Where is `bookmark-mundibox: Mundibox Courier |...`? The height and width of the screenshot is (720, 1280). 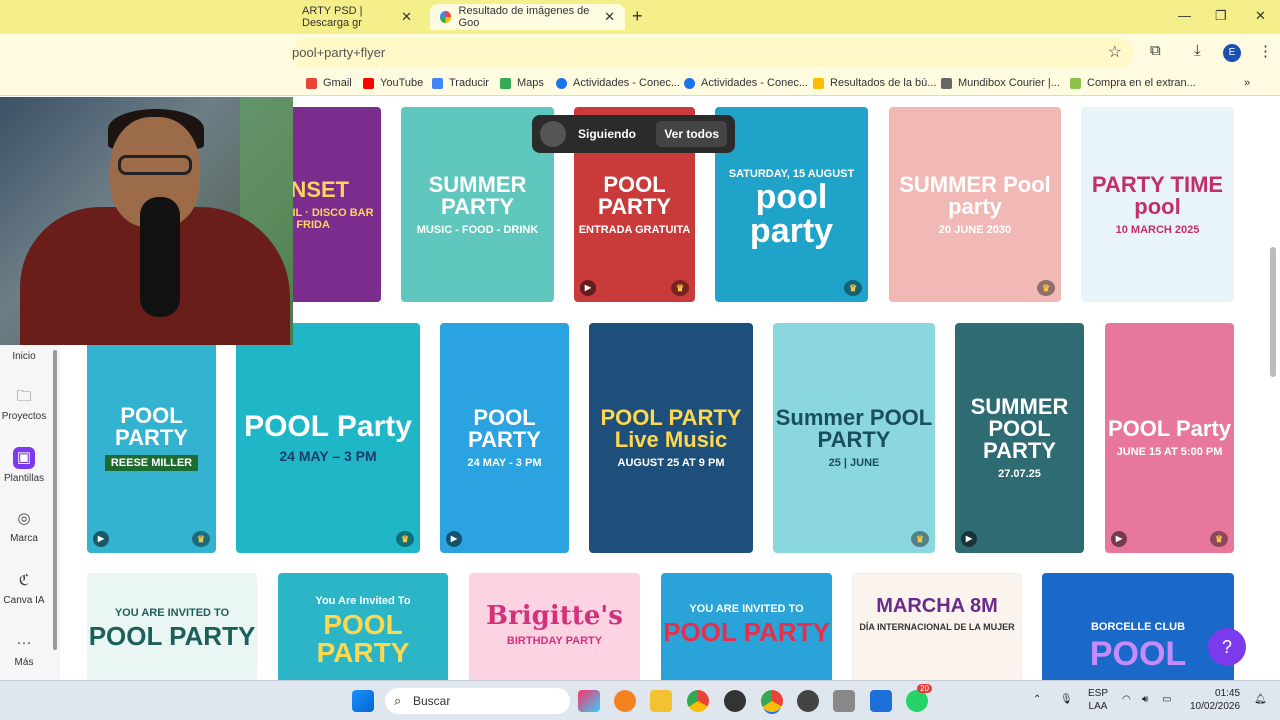
bookmark-mundibox: Mundibox Courier |... is located at coordinates (1000, 83).